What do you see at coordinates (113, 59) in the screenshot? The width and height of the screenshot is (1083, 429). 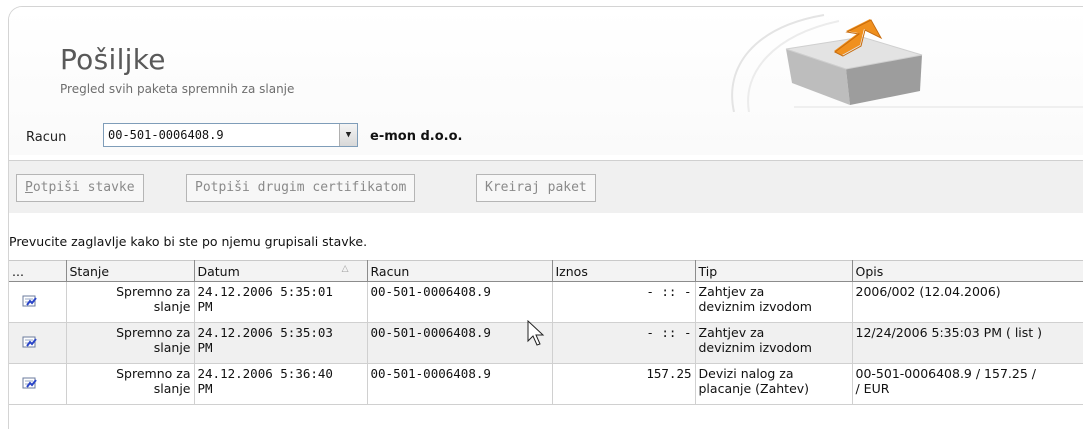 I see `page-title: Pošiljke` at bounding box center [113, 59].